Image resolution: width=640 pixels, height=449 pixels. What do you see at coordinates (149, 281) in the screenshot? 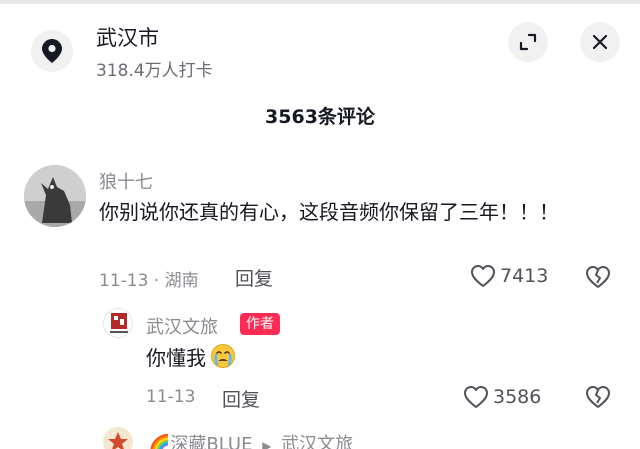
I see `comment-date-location: 11-13 · 湖南` at bounding box center [149, 281].